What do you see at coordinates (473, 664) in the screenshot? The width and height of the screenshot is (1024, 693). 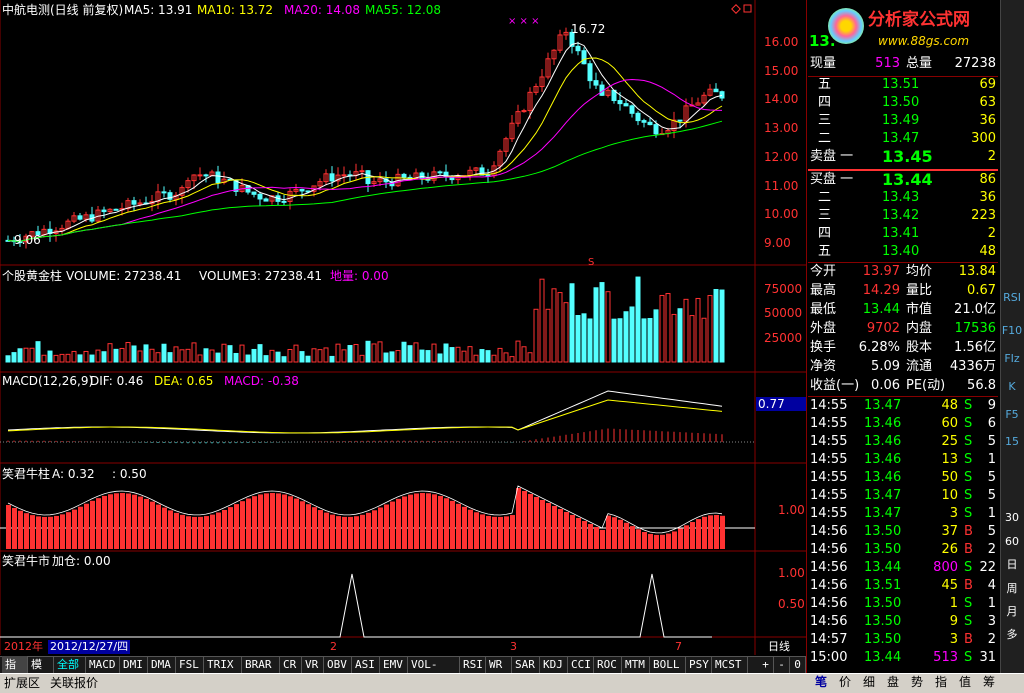 I see `indicator-tab: RSI` at bounding box center [473, 664].